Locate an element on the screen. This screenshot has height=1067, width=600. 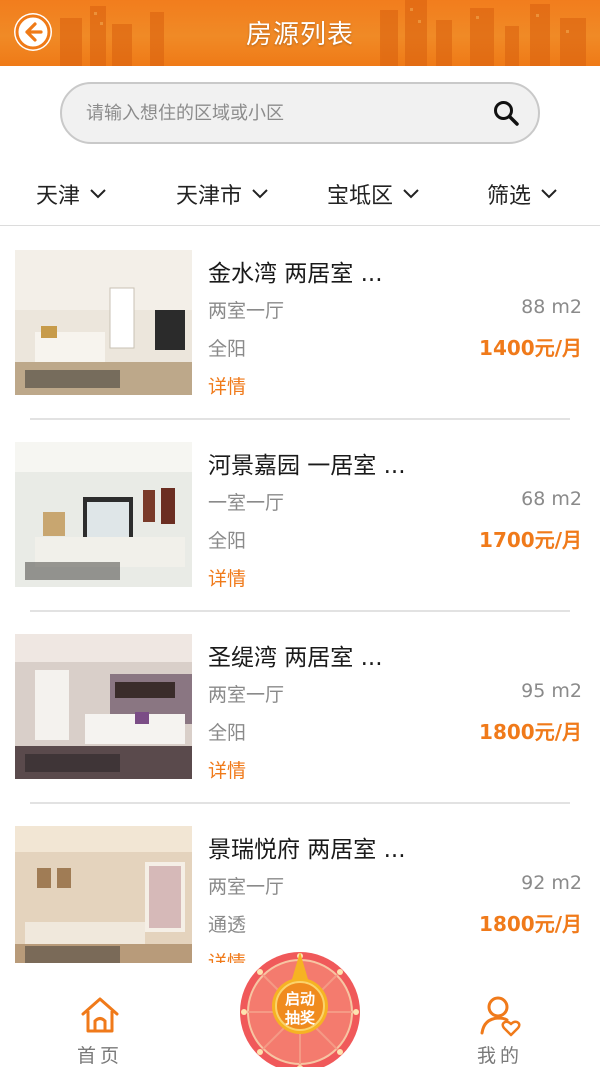
filter-municipality: 天津市 is located at coordinates (222, 194).